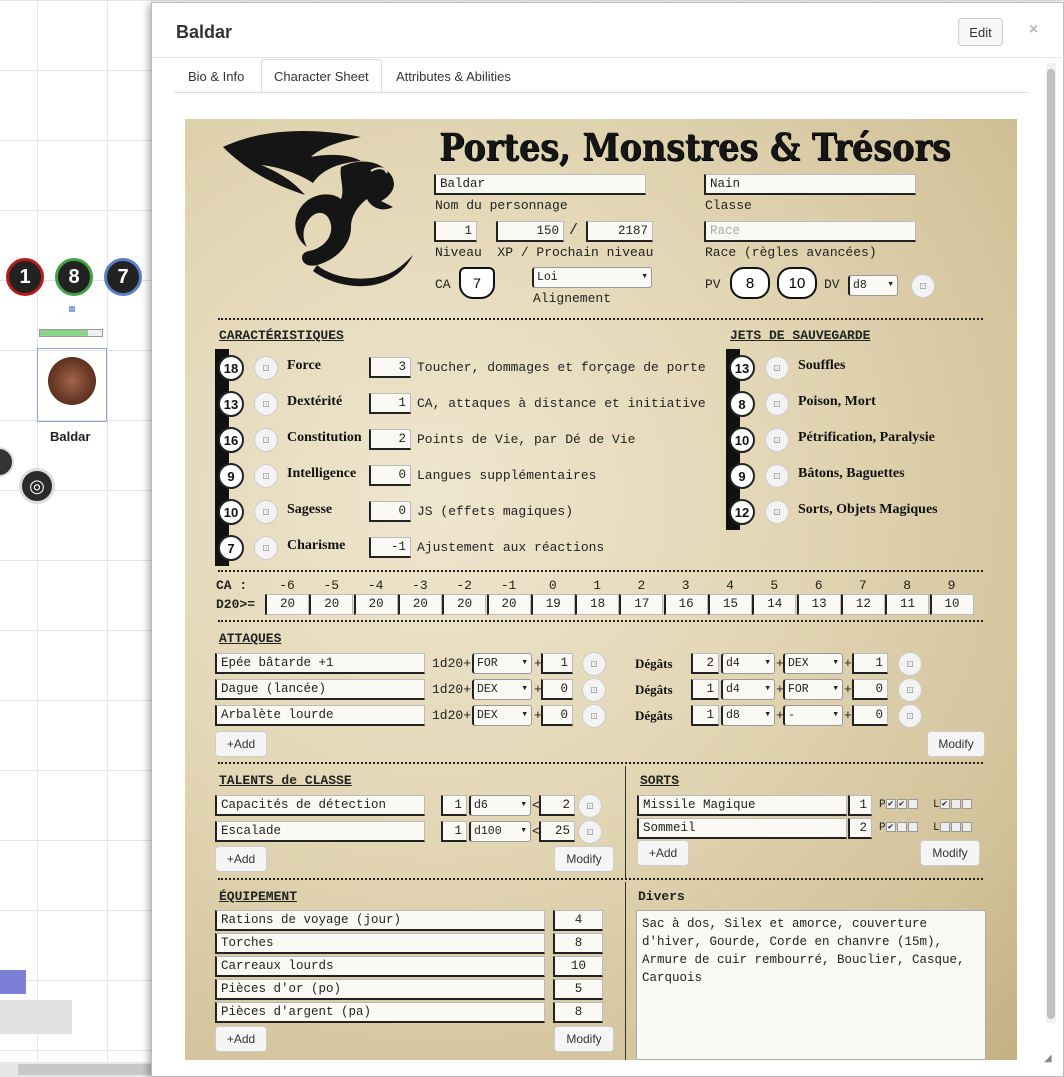  Describe the element at coordinates (597, 604) in the screenshot. I see `d20-table-cell: 18` at that location.